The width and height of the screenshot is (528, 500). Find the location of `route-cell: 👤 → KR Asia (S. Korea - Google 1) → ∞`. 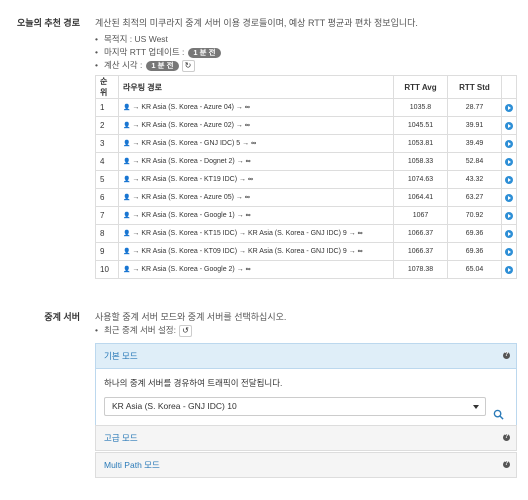

route-cell: 👤 → KR Asia (S. Korea - Google 1) → ∞ is located at coordinates (256, 215).